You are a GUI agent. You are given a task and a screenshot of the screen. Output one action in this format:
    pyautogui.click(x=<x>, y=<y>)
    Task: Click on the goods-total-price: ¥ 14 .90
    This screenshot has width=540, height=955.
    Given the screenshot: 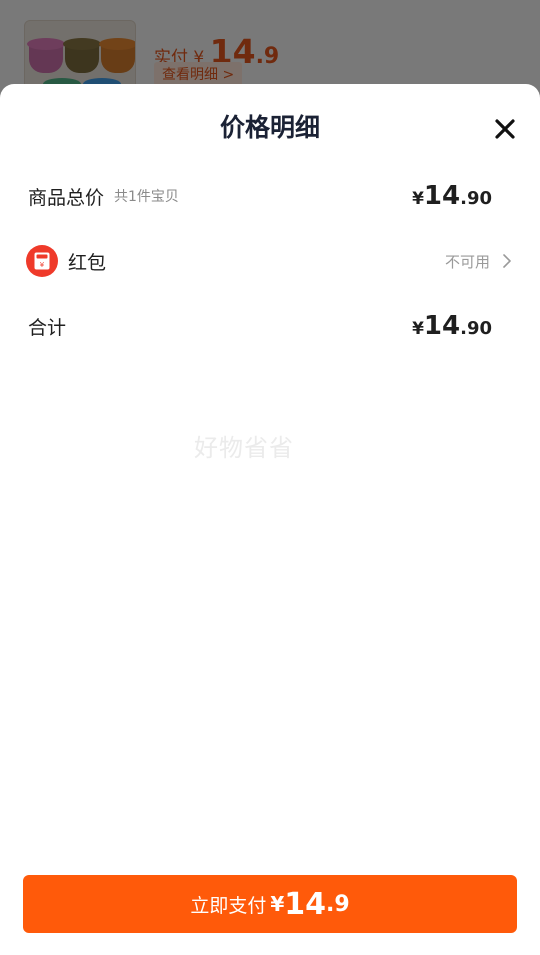 What is the action you would take?
    pyautogui.click(x=463, y=196)
    